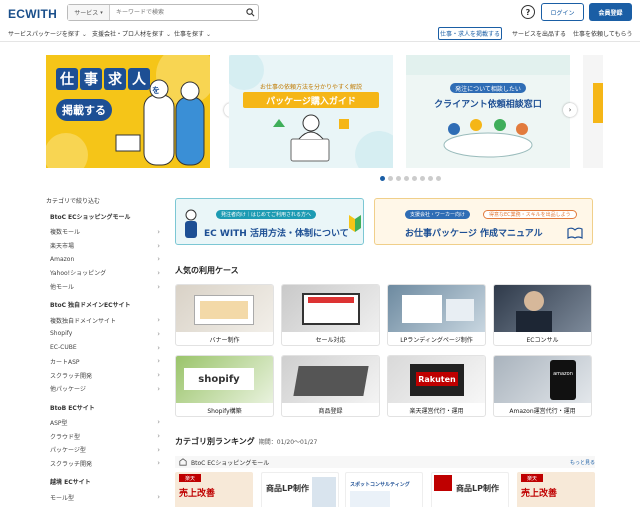 This screenshot has width=640, height=507. I want to click on nav-find-packages: サービスパッケージを探す ⌄, so click(47, 33).